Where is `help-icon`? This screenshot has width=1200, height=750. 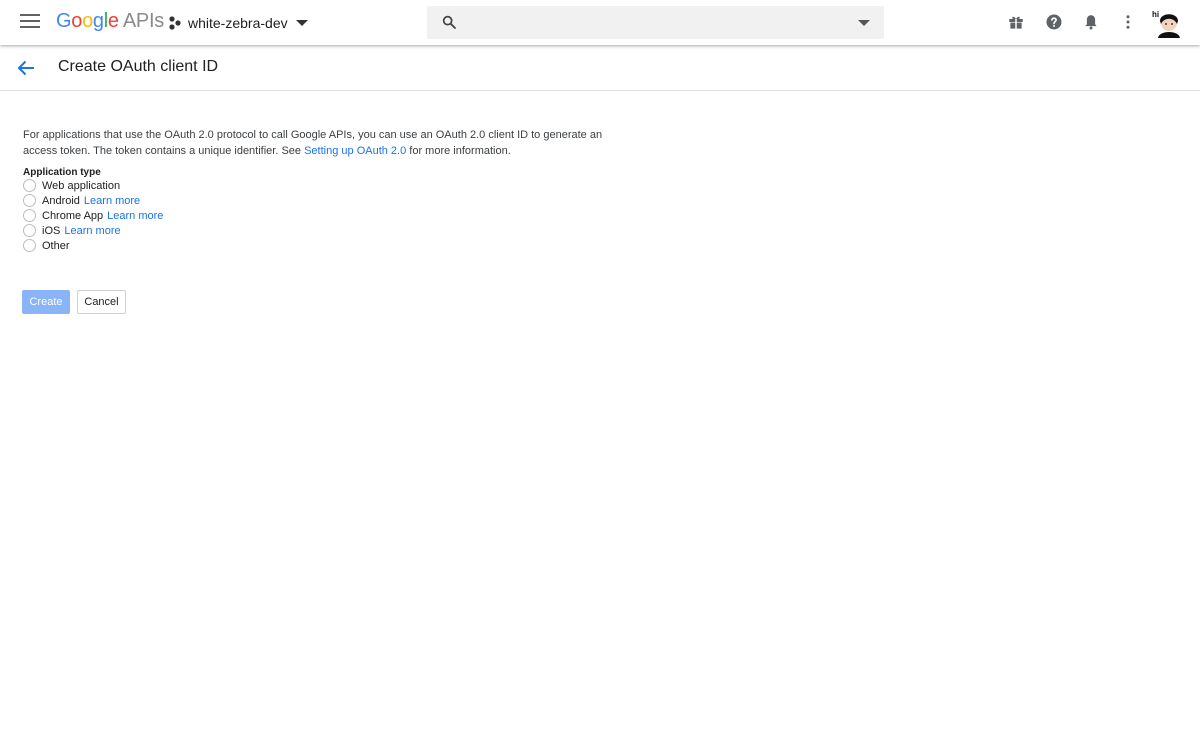
help-icon is located at coordinates (1054, 22).